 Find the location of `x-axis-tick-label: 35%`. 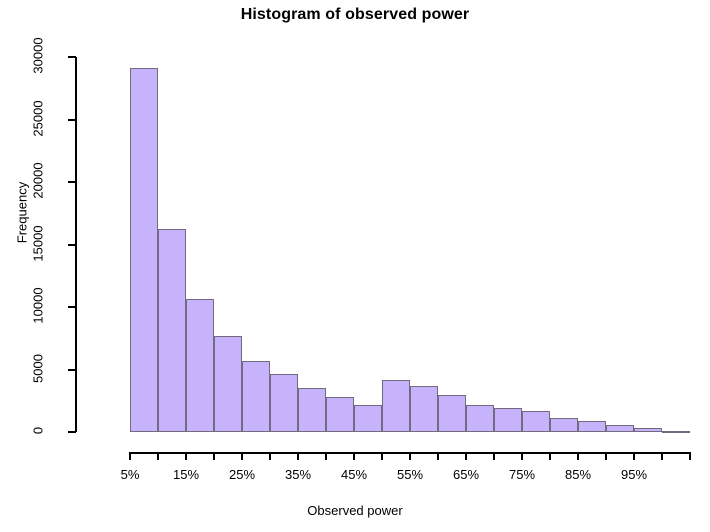

x-axis-tick-label: 35% is located at coordinates (298, 474).